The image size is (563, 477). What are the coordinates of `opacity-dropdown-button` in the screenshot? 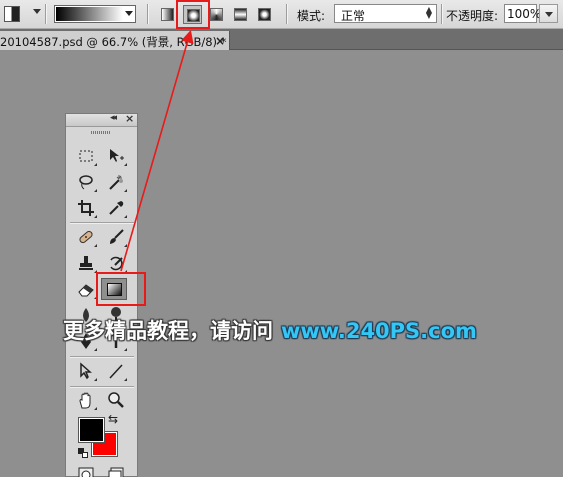 It's located at (548, 13).